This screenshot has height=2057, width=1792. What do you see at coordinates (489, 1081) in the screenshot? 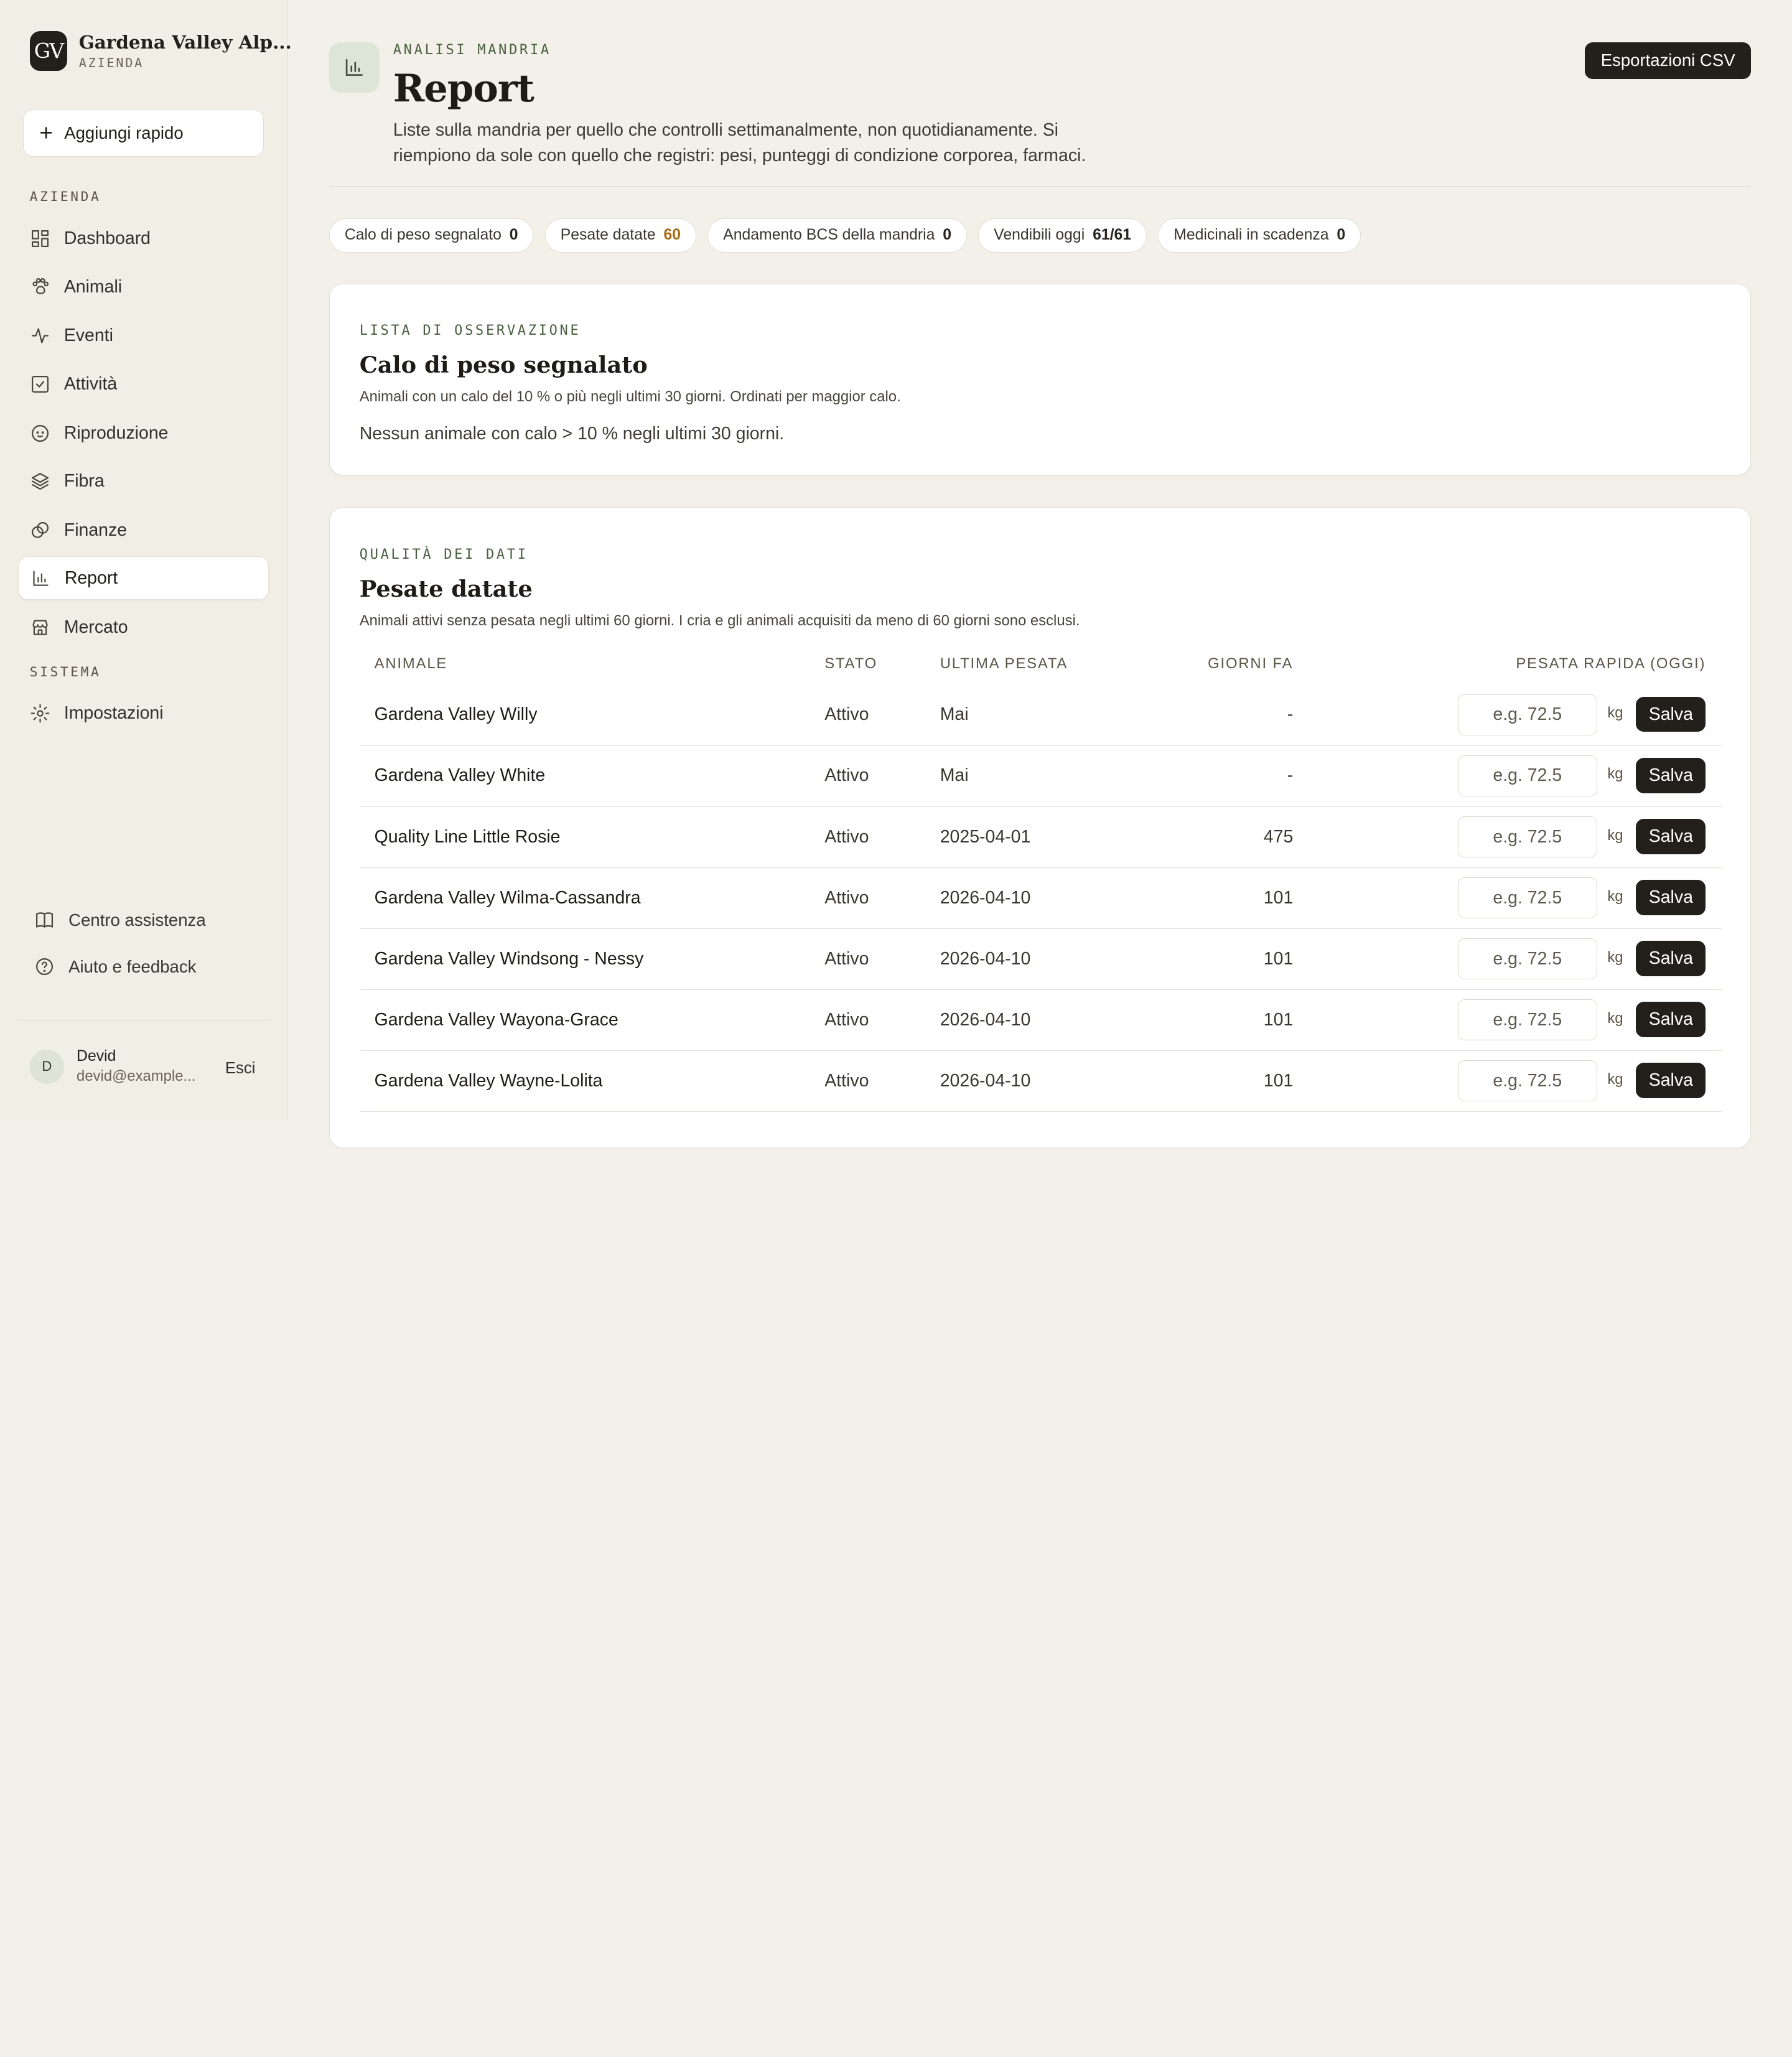
I see `animal-name: Gardena Valley Wayne-Lolita` at bounding box center [489, 1081].